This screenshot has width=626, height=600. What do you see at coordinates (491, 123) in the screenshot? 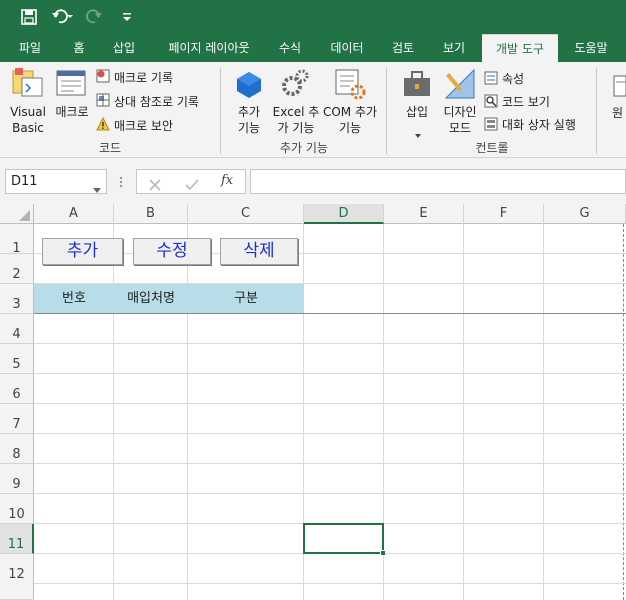
I see `run-dialog-icon` at bounding box center [491, 123].